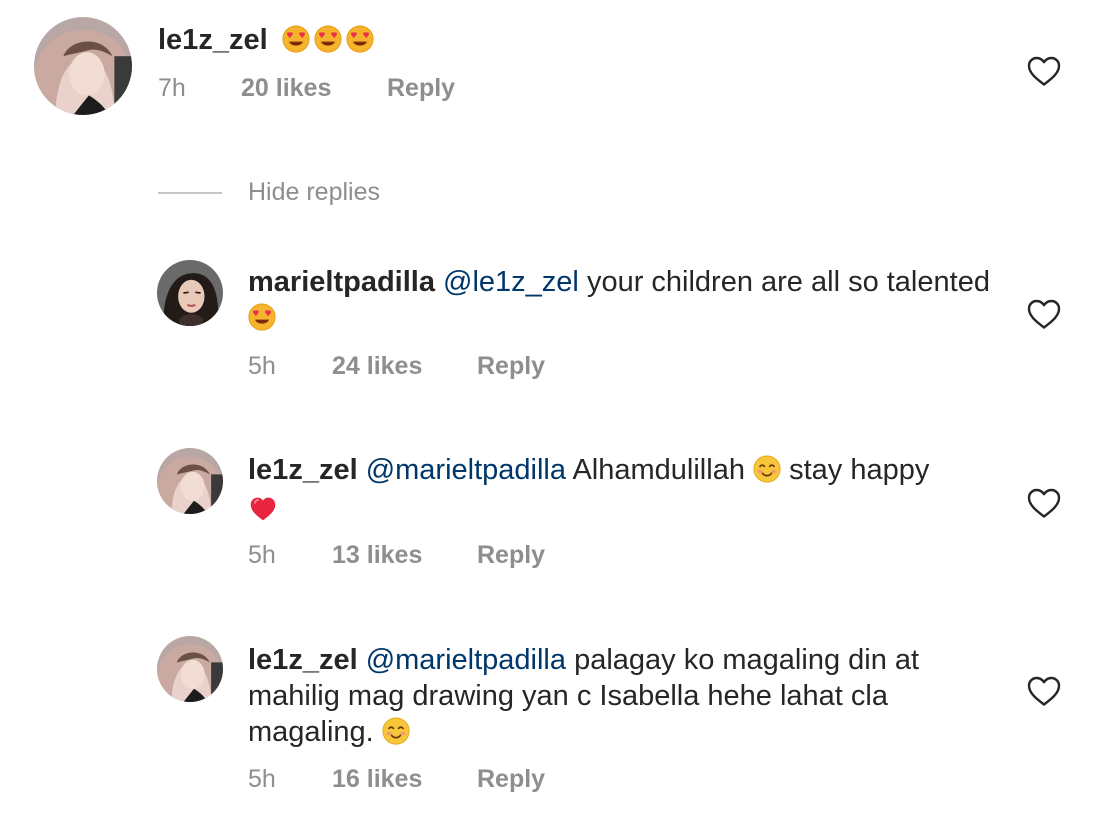 This screenshot has height=814, width=1120. What do you see at coordinates (747, 660) in the screenshot?
I see `reply-text: palagay ko magaling din at` at bounding box center [747, 660].